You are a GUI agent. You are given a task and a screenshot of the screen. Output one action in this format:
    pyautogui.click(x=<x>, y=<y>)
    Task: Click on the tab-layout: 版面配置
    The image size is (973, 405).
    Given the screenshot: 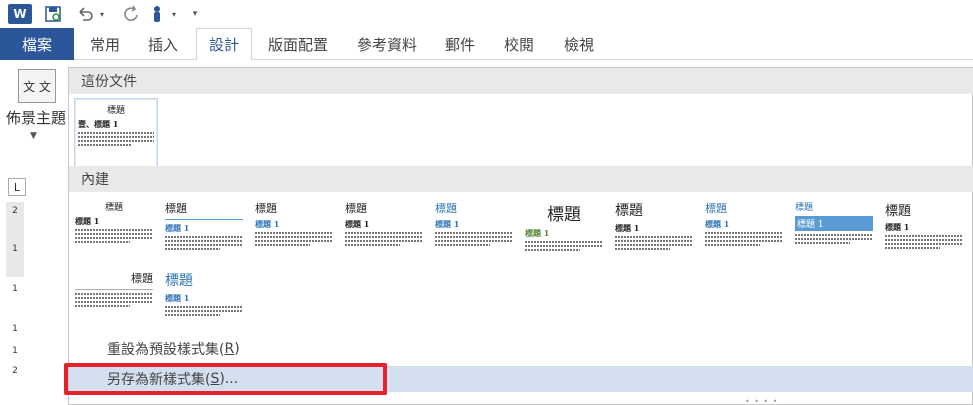 What is the action you would take?
    pyautogui.click(x=298, y=44)
    